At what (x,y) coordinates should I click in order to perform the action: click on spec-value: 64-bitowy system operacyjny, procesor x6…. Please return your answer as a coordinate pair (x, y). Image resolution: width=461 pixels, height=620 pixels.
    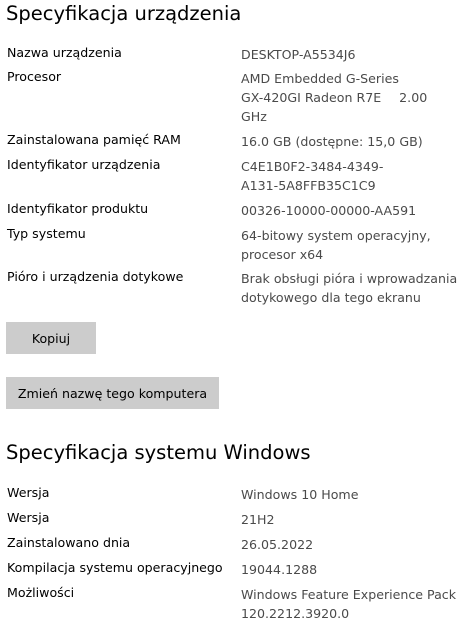
    Looking at the image, I should click on (349, 245).